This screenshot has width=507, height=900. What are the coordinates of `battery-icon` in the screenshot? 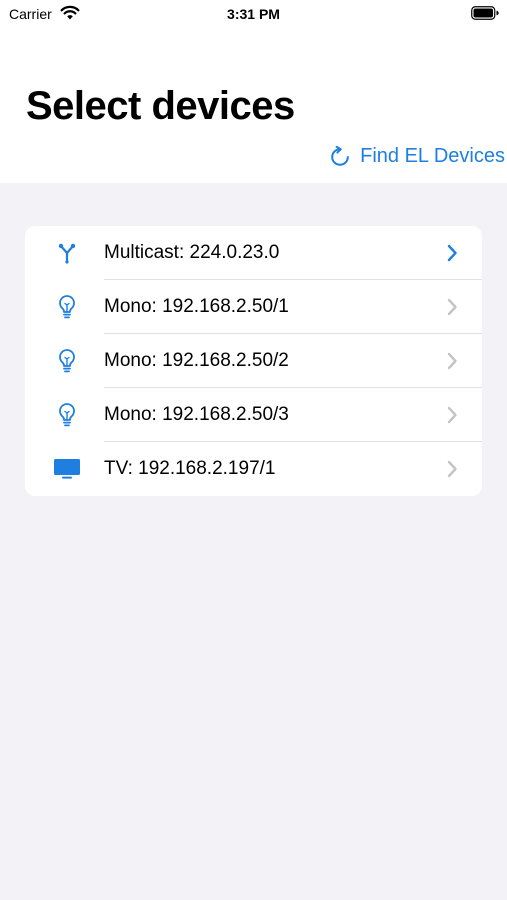 It's located at (485, 15).